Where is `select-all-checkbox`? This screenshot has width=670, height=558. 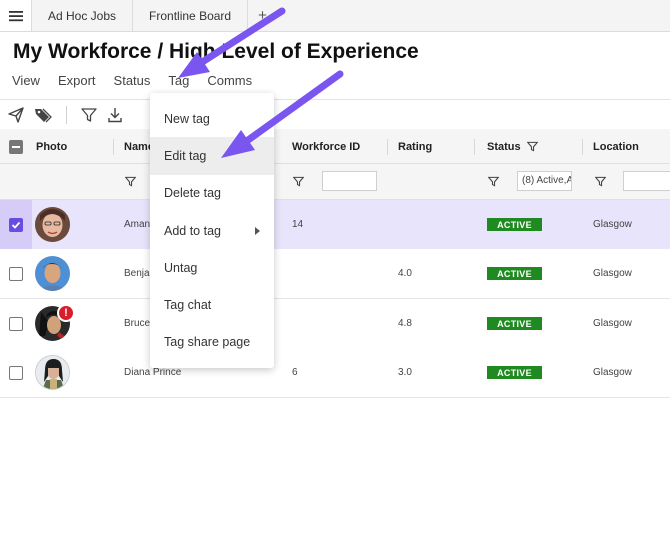 select-all-checkbox is located at coordinates (16, 146).